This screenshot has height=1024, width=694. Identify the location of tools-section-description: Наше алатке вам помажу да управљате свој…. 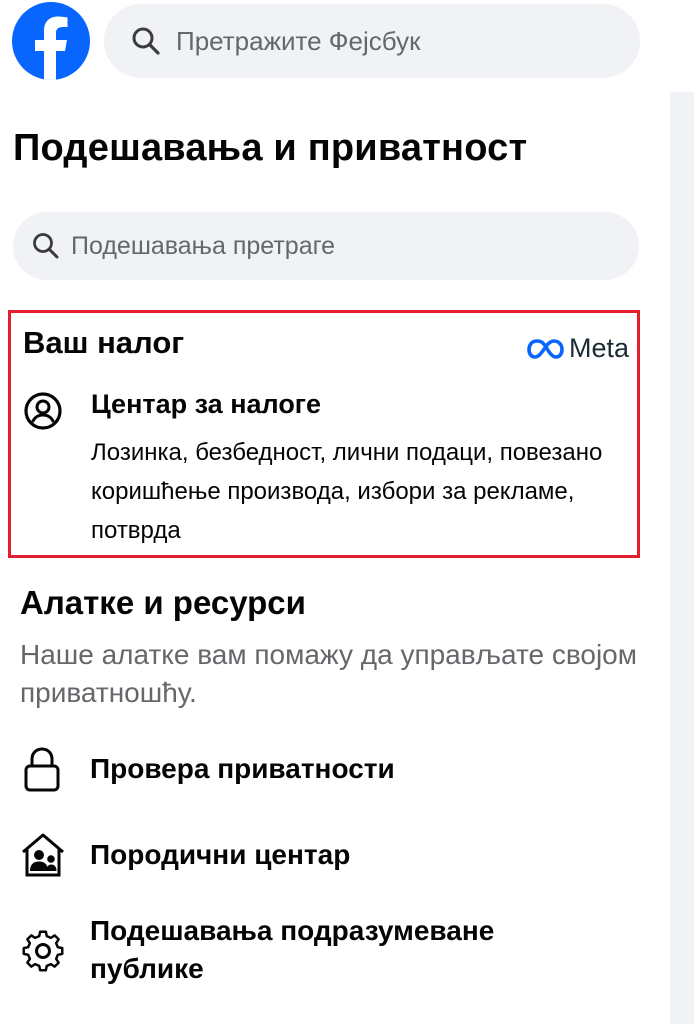
(328, 673).